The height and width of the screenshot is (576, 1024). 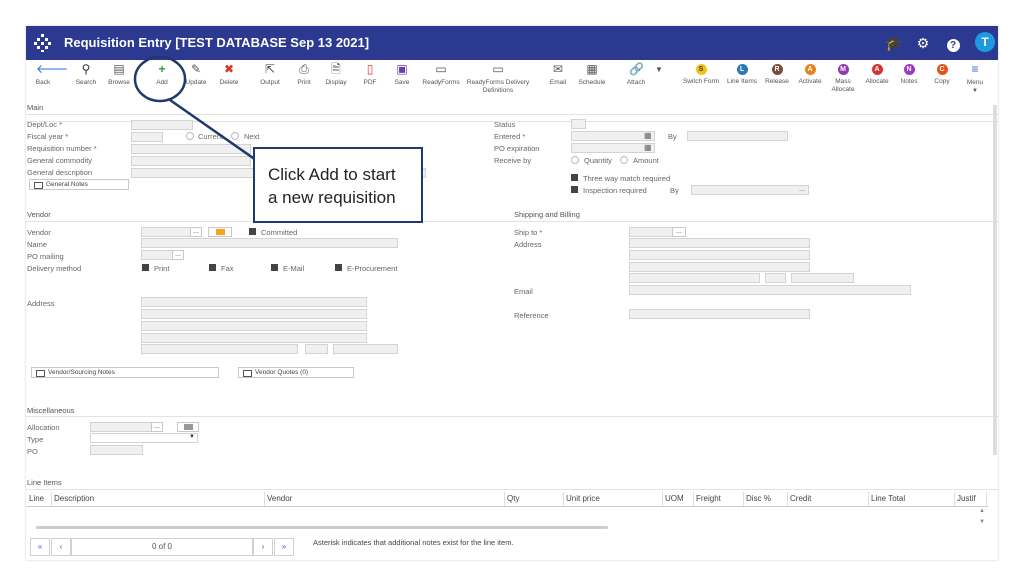 I want to click on print-checkbox, so click(x=145, y=267).